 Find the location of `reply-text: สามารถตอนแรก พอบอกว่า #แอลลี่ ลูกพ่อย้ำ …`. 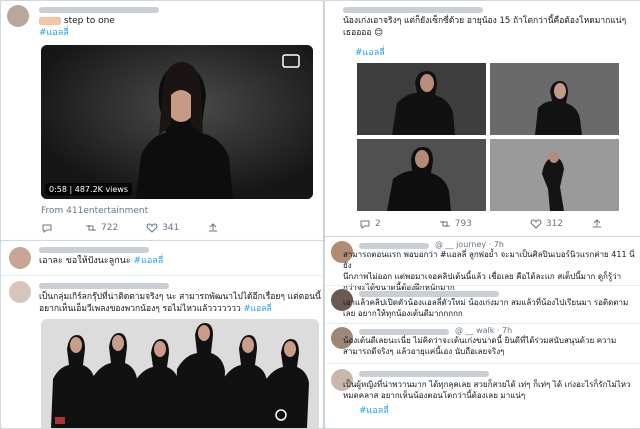

reply-text: สามารถตอนแรก พอบอกว่า #แอลลี่ ลูกพ่อย้ำ … is located at coordinates (489, 271).